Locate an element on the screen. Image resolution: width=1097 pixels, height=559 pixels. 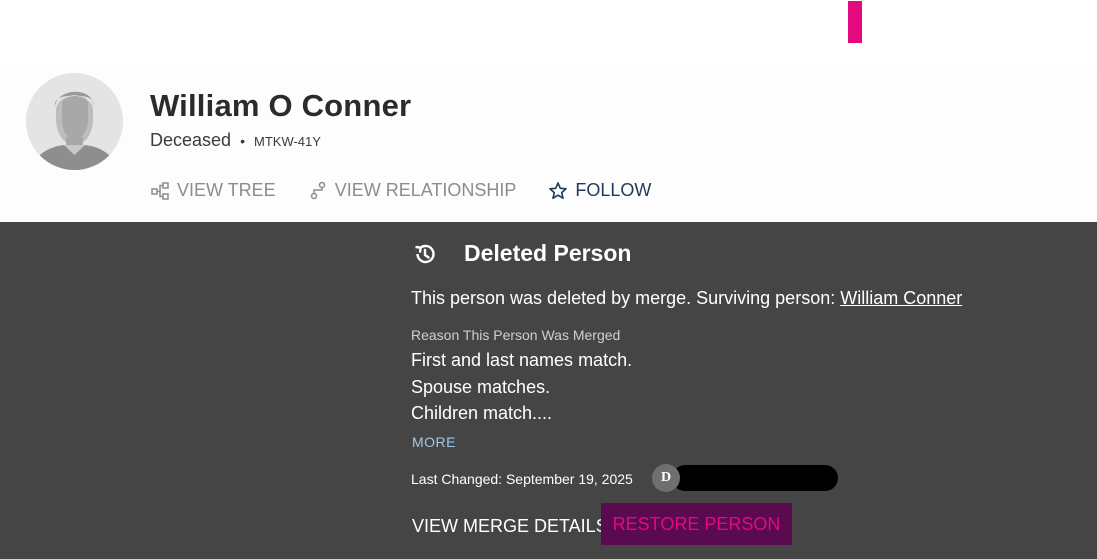
reason-line: First and last names match. is located at coordinates (522, 360).